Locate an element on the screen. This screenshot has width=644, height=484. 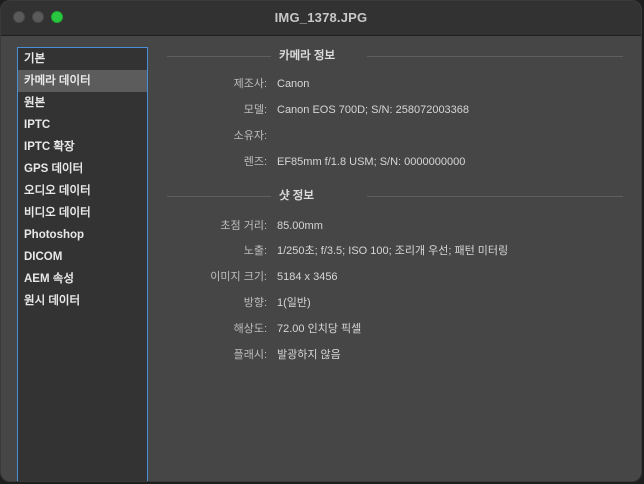
field-label: 모델: is located at coordinates (255, 110).